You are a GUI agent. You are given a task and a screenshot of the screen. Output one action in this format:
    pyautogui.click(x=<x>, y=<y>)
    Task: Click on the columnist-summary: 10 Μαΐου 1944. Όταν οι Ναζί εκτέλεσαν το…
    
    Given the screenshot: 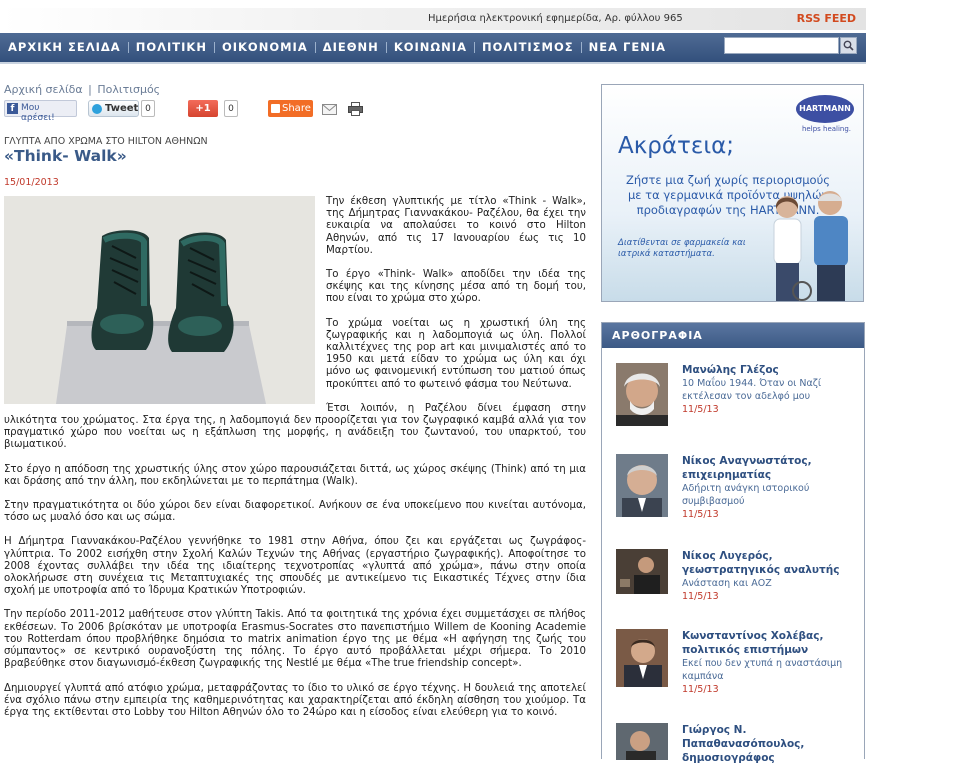 What is the action you would take?
    pyautogui.click(x=769, y=390)
    